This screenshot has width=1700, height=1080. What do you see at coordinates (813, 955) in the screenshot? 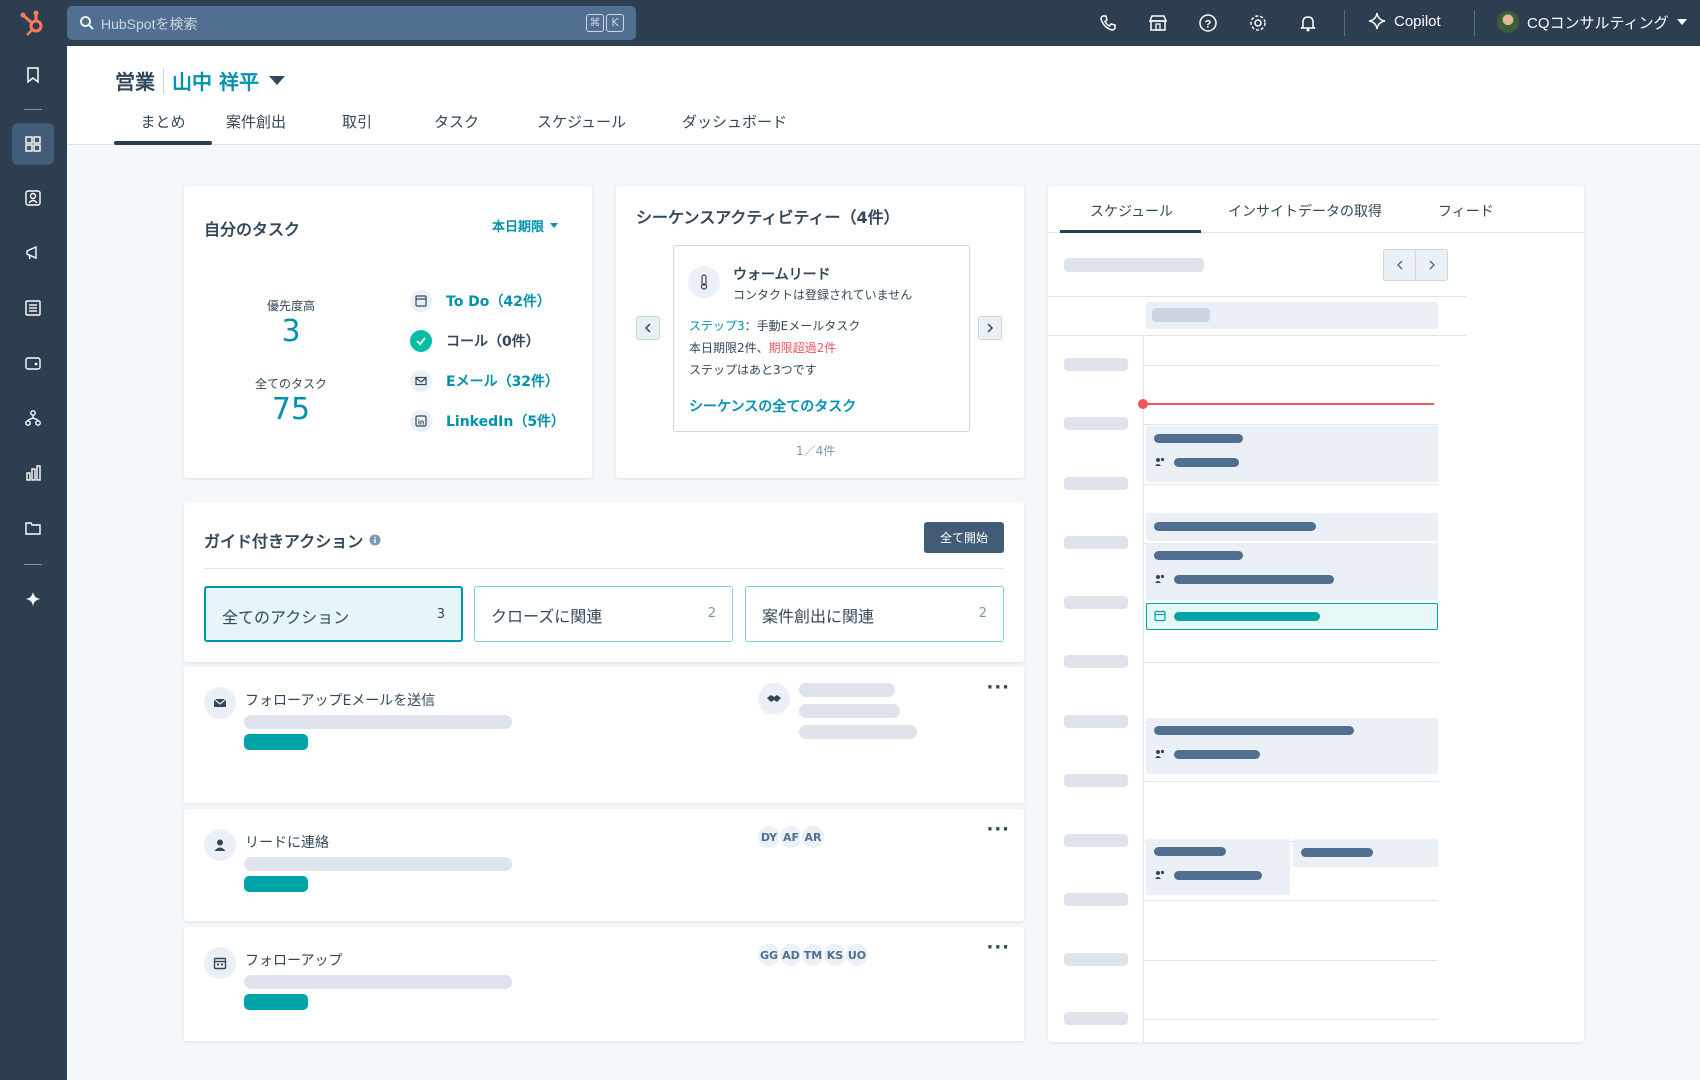
I see `contact-chips: GG AD TM KS UO` at bounding box center [813, 955].